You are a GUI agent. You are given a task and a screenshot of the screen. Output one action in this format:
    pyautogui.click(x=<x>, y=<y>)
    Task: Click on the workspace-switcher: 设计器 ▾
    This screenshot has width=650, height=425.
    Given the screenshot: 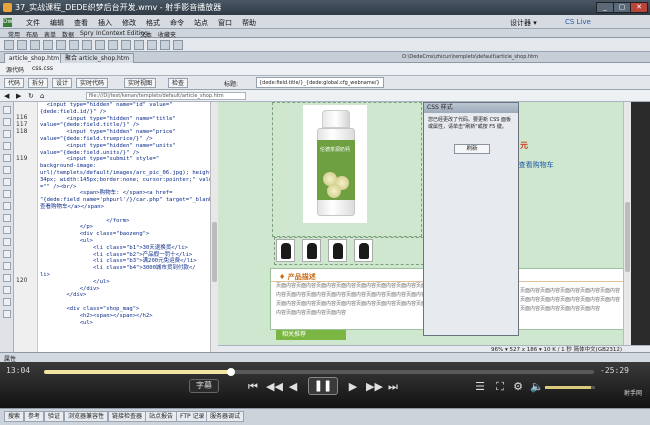 What is the action you would take?
    pyautogui.click(x=523, y=23)
    